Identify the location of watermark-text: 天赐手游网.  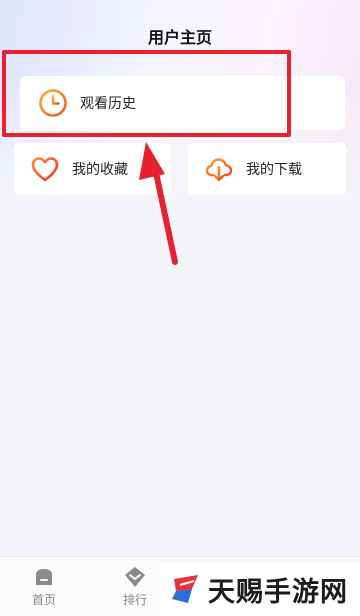
(278, 592).